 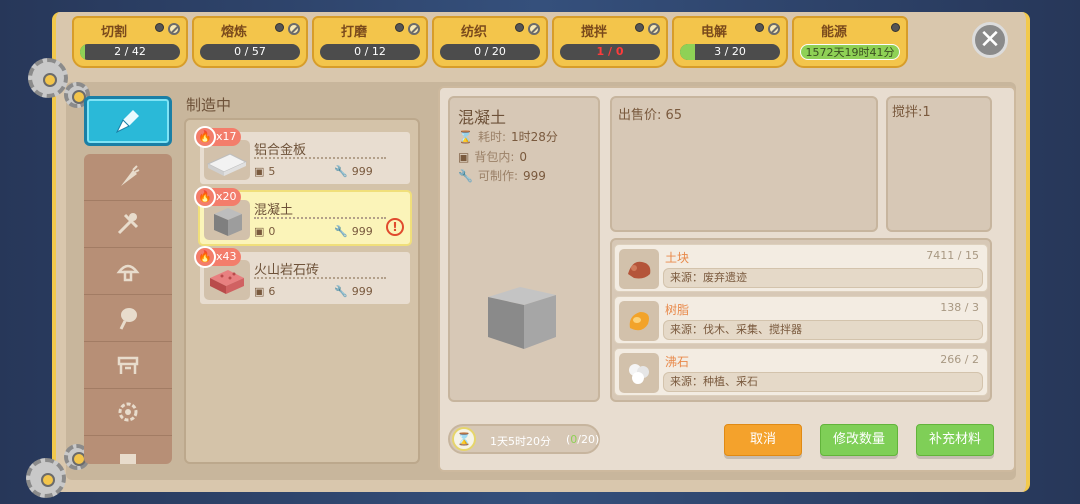 I want to click on meat-icon, so click(x=128, y=319).